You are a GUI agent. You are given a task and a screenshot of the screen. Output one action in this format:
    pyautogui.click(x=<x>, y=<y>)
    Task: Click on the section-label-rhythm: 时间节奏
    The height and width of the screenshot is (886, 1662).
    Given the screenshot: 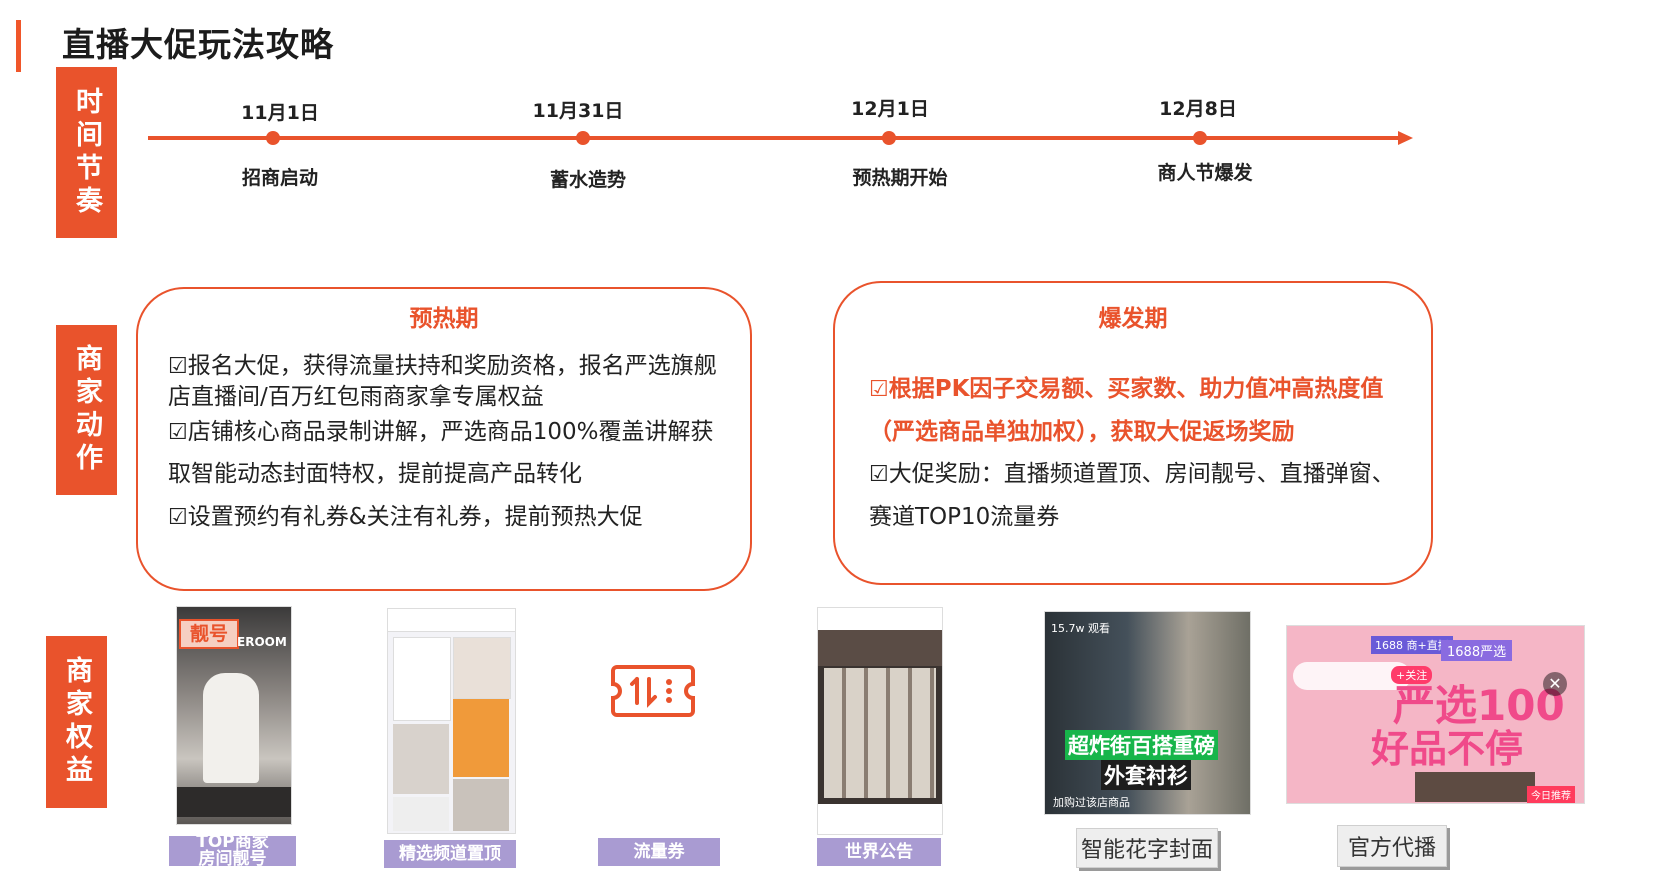 What is the action you would take?
    pyautogui.click(x=86, y=152)
    